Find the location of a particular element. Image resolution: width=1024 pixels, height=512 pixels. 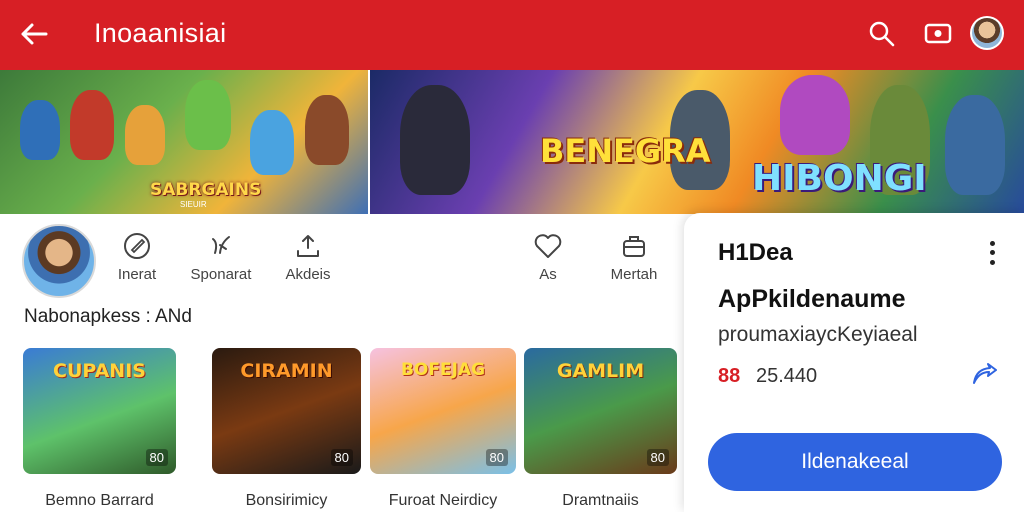

thumbnail-title: CUPANIS is located at coordinates (99, 371).